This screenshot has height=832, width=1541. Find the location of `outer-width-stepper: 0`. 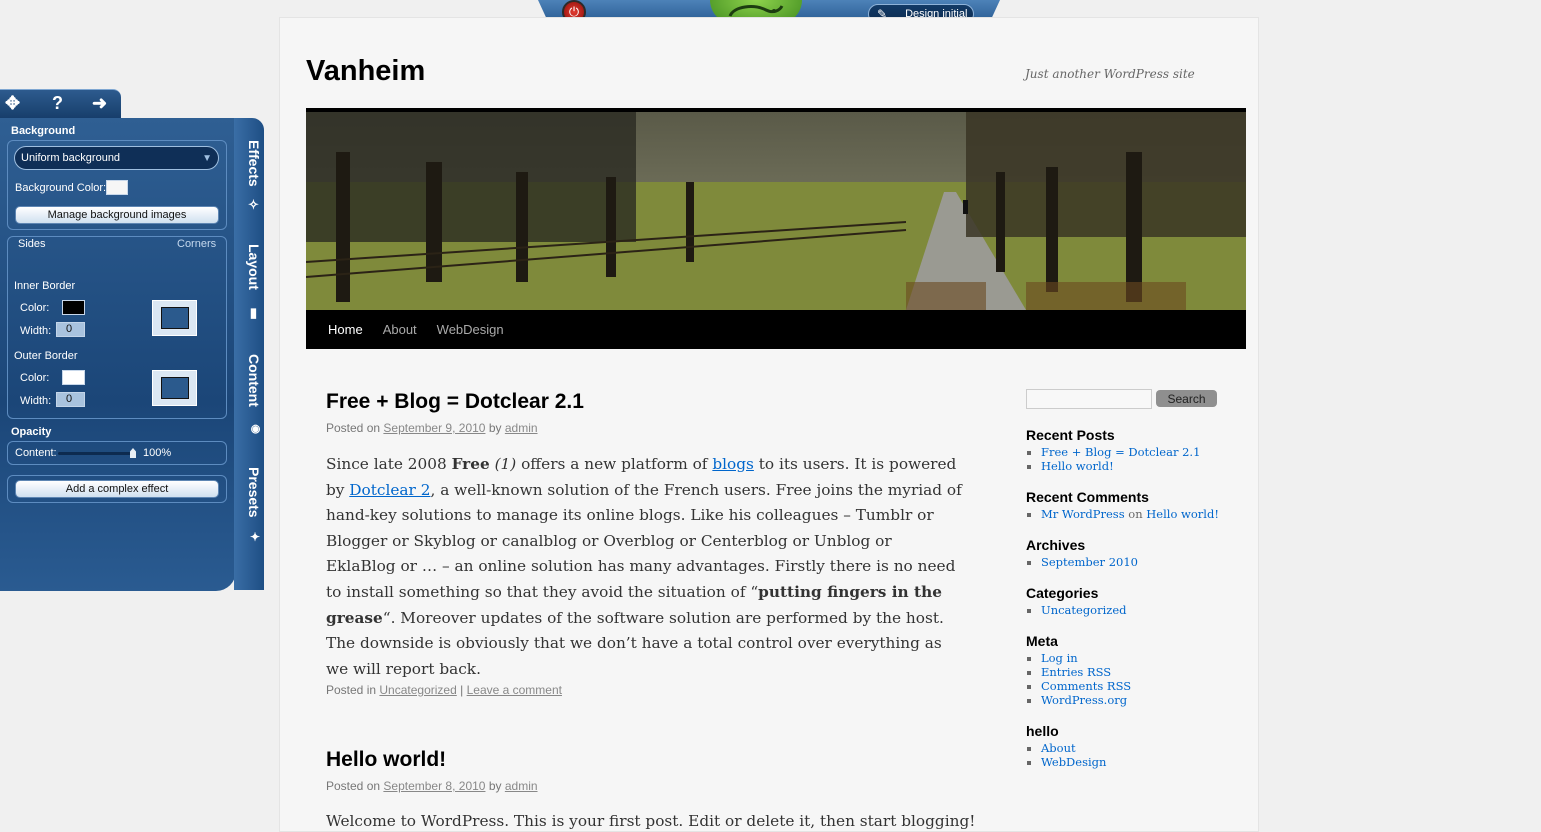

outer-width-stepper: 0 is located at coordinates (70, 399).